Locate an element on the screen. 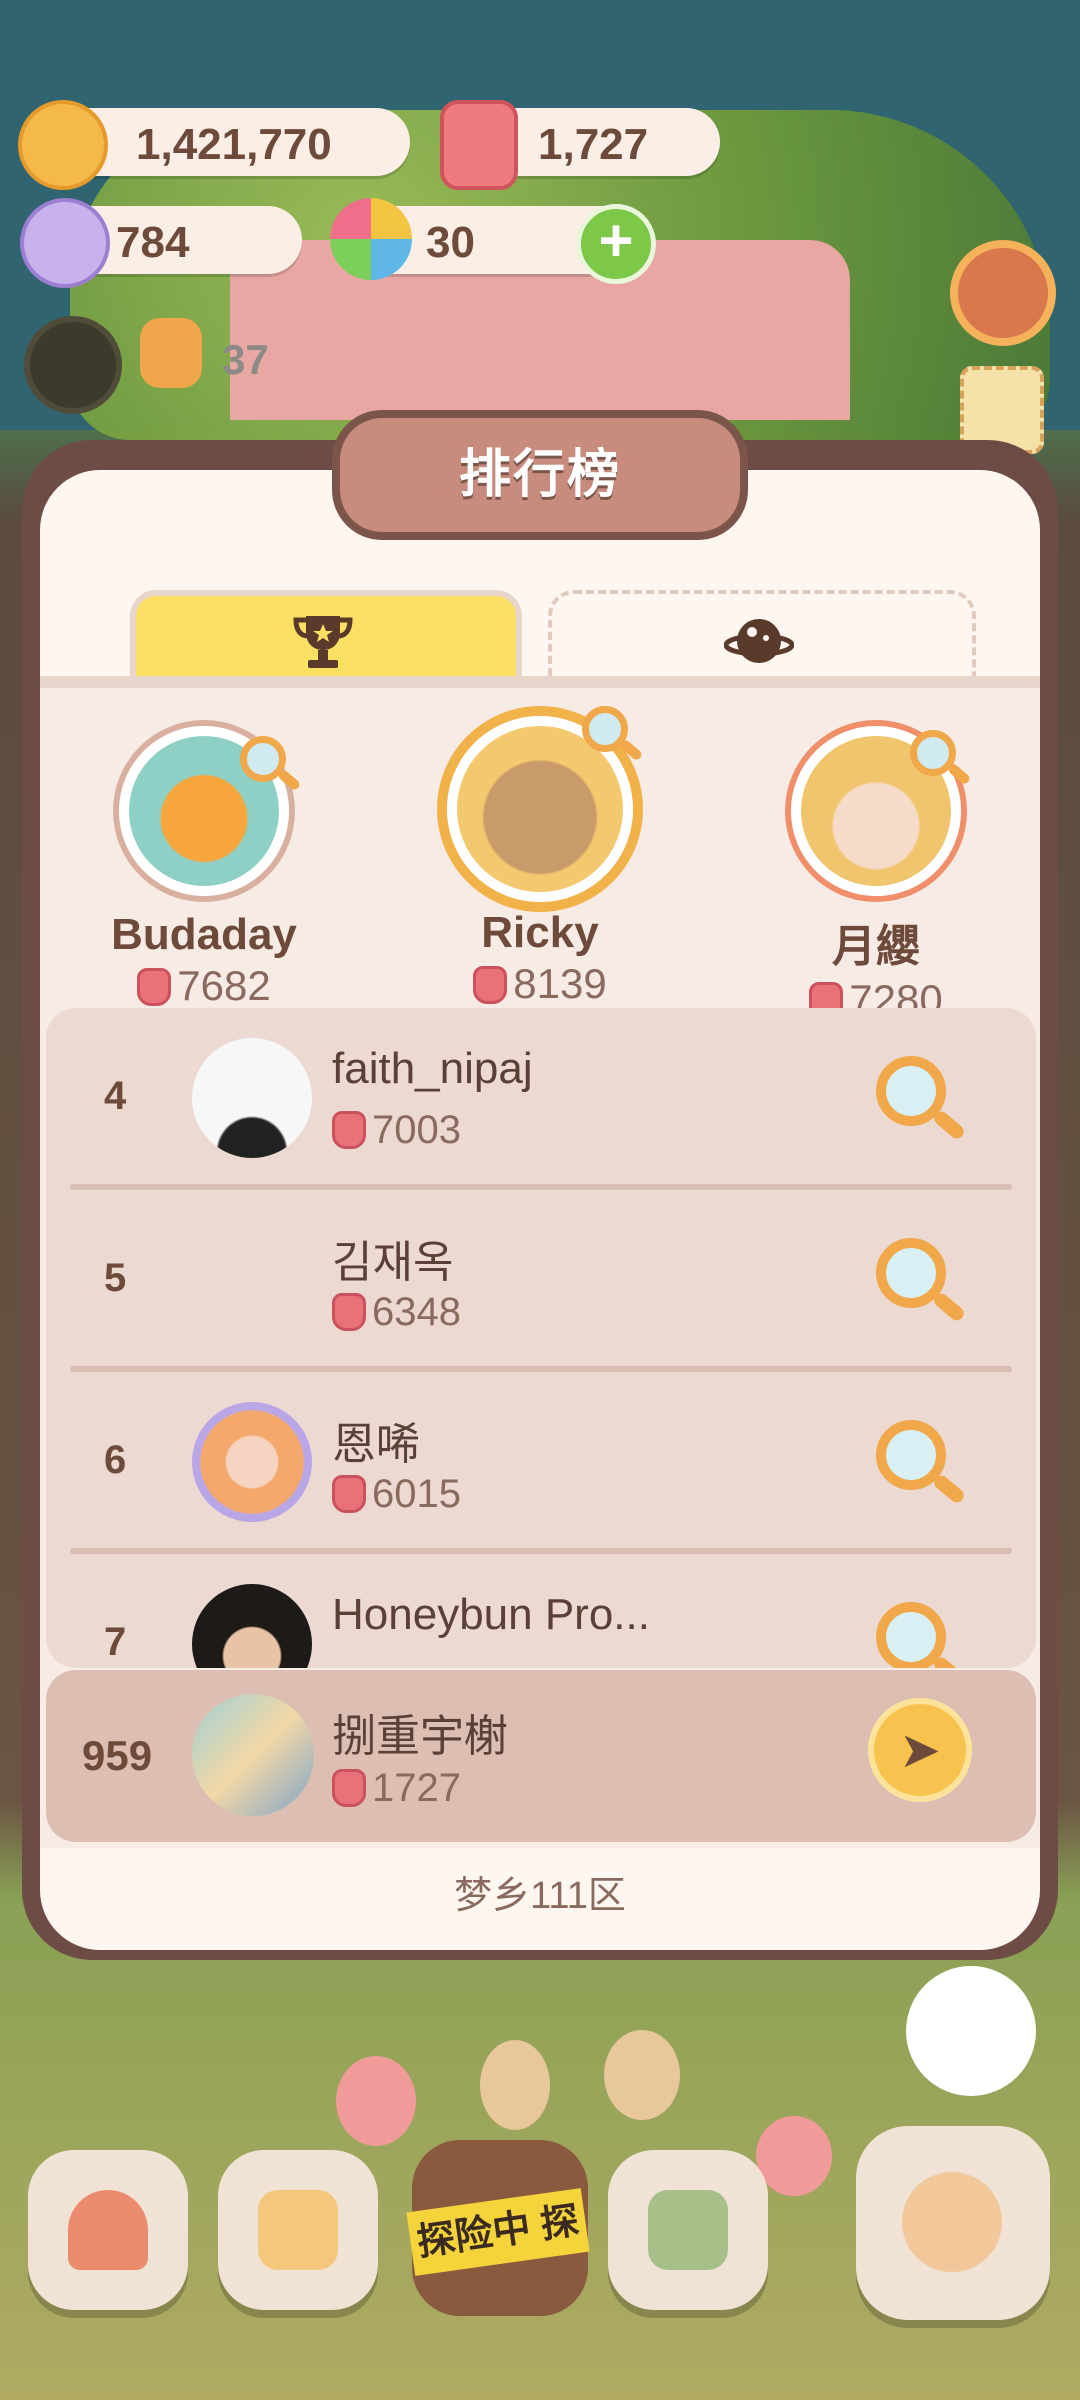  podium-name: Ricky is located at coordinates (540, 932).